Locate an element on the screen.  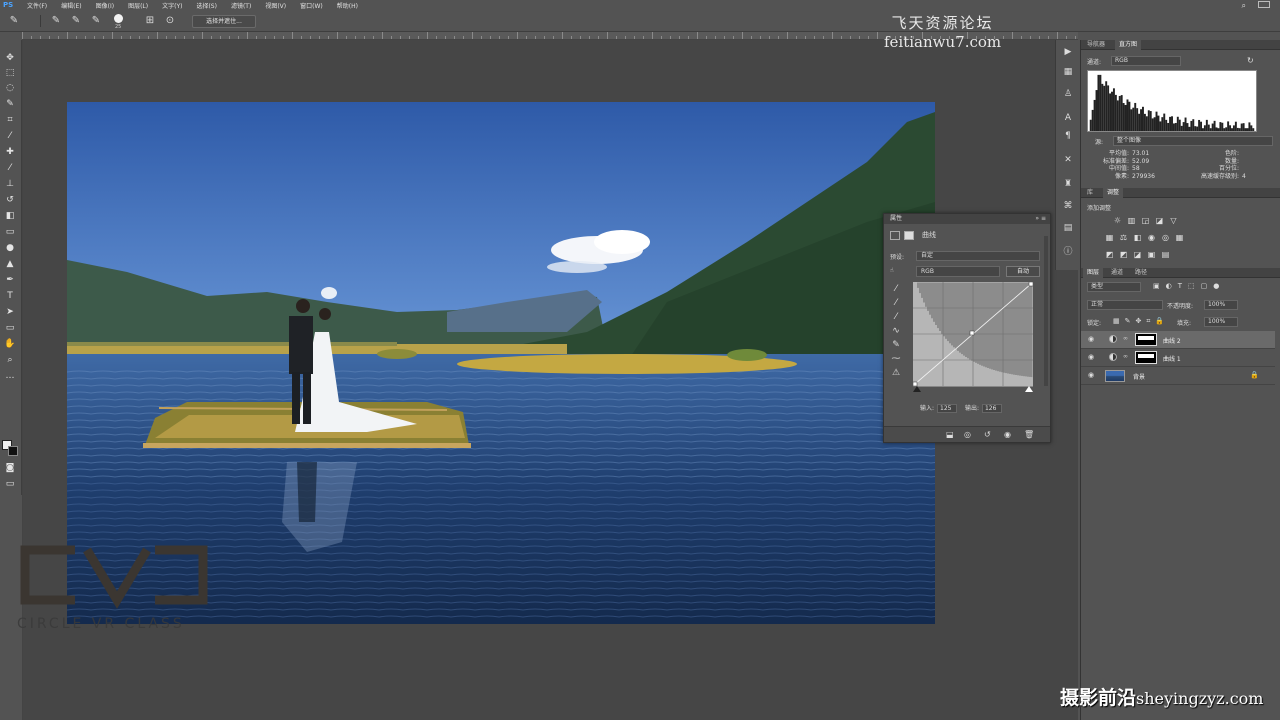
tab-navigator: 导航器 is located at coordinates (1096, 45).